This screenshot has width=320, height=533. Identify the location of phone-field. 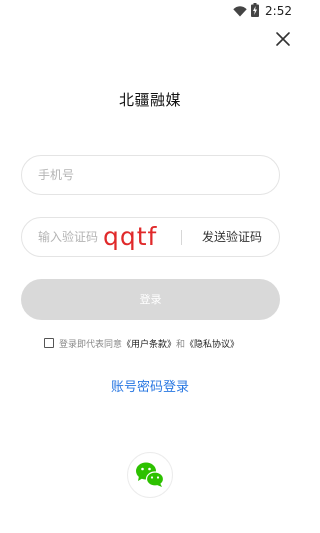
(150, 175).